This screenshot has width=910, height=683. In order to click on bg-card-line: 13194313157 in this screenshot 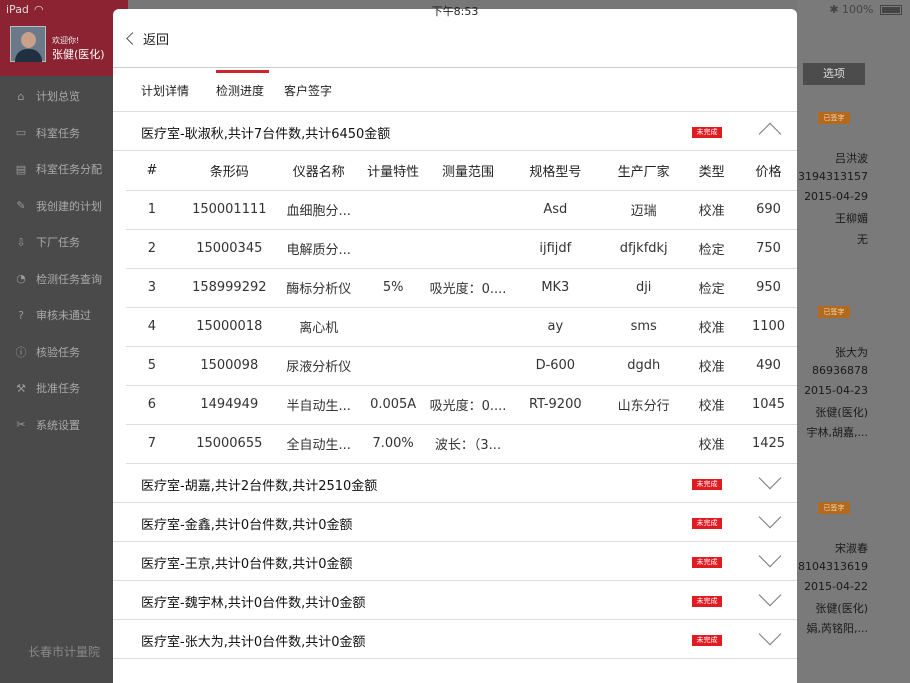, I will do `click(829, 176)`.